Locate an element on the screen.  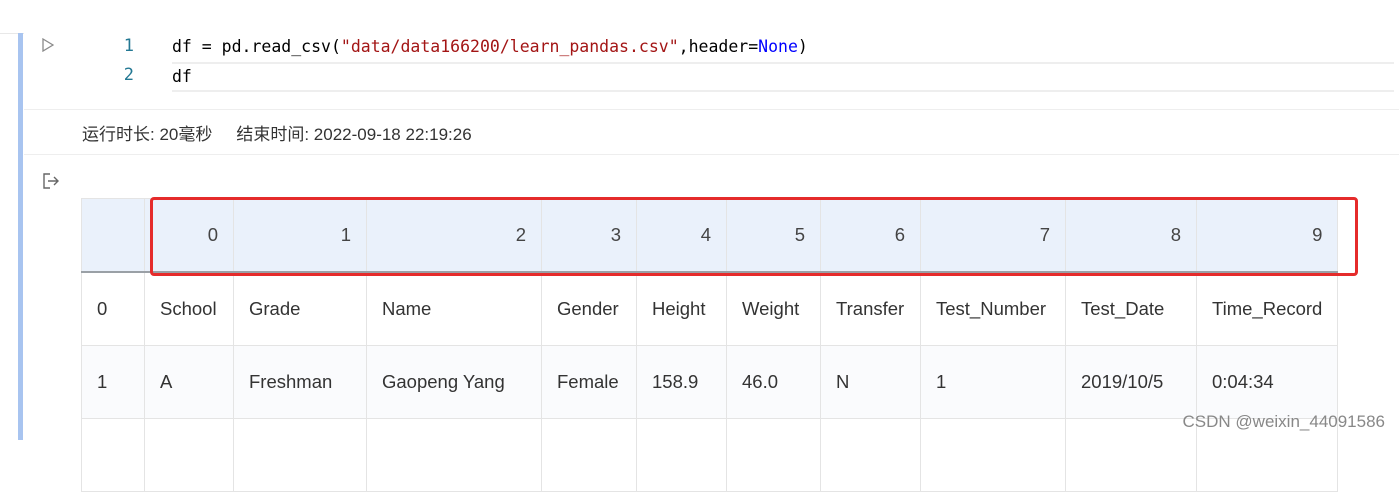
code-token-text: df = pd.read_csv( is located at coordinates (256, 46).